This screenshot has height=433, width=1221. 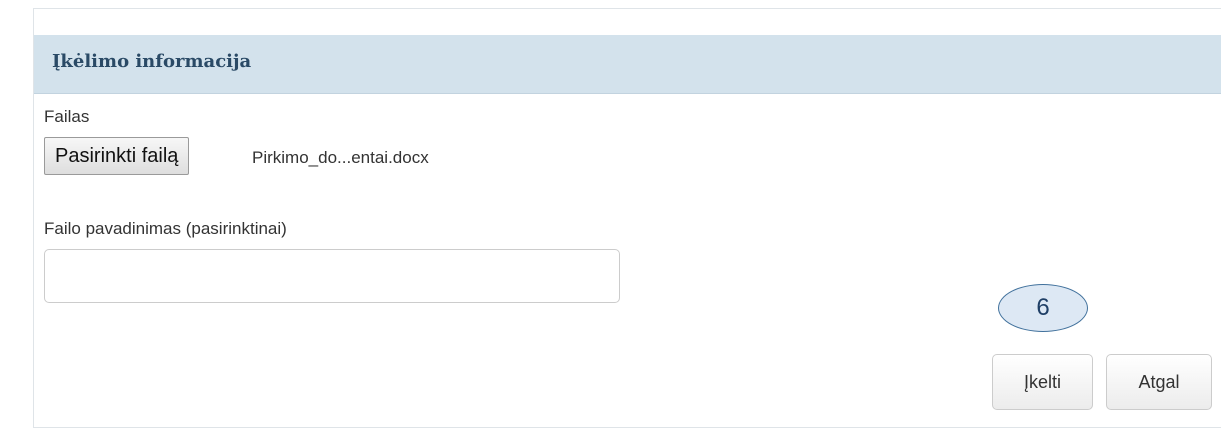 What do you see at coordinates (332, 276) in the screenshot?
I see `filename-input` at bounding box center [332, 276].